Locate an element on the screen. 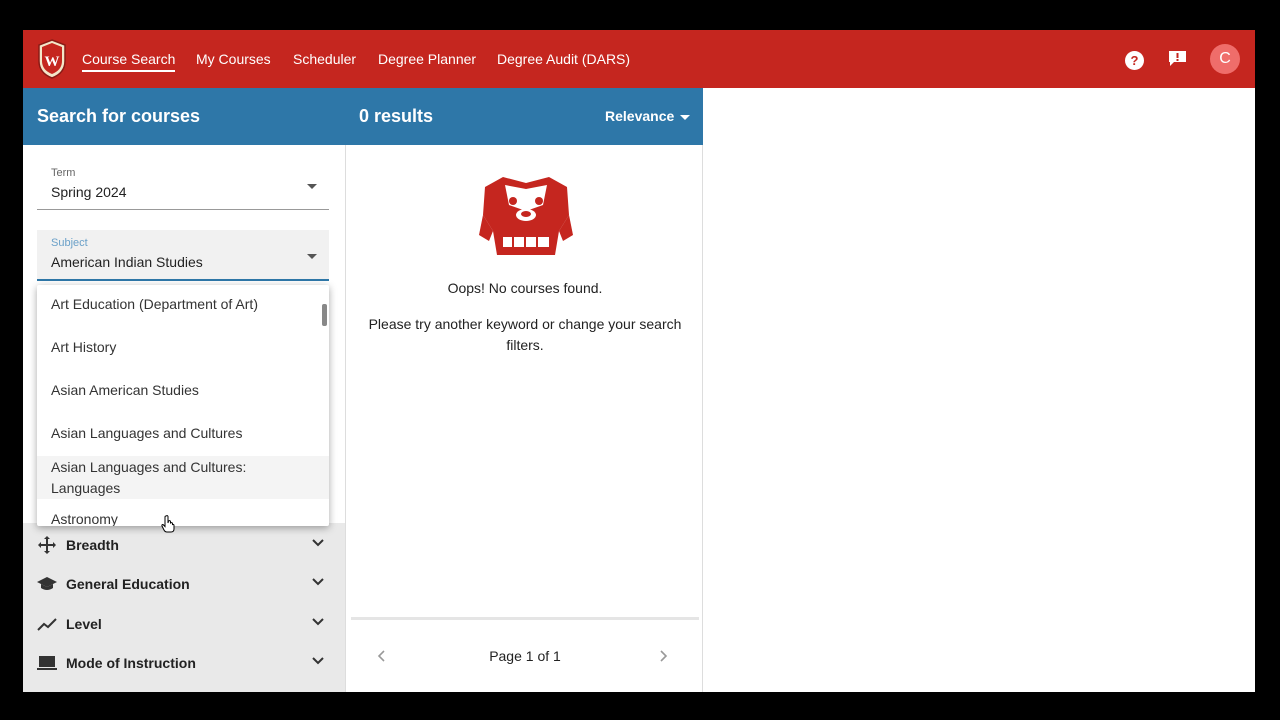 This screenshot has height=720, width=1280. filter-breadth: Breadth is located at coordinates (183, 545).